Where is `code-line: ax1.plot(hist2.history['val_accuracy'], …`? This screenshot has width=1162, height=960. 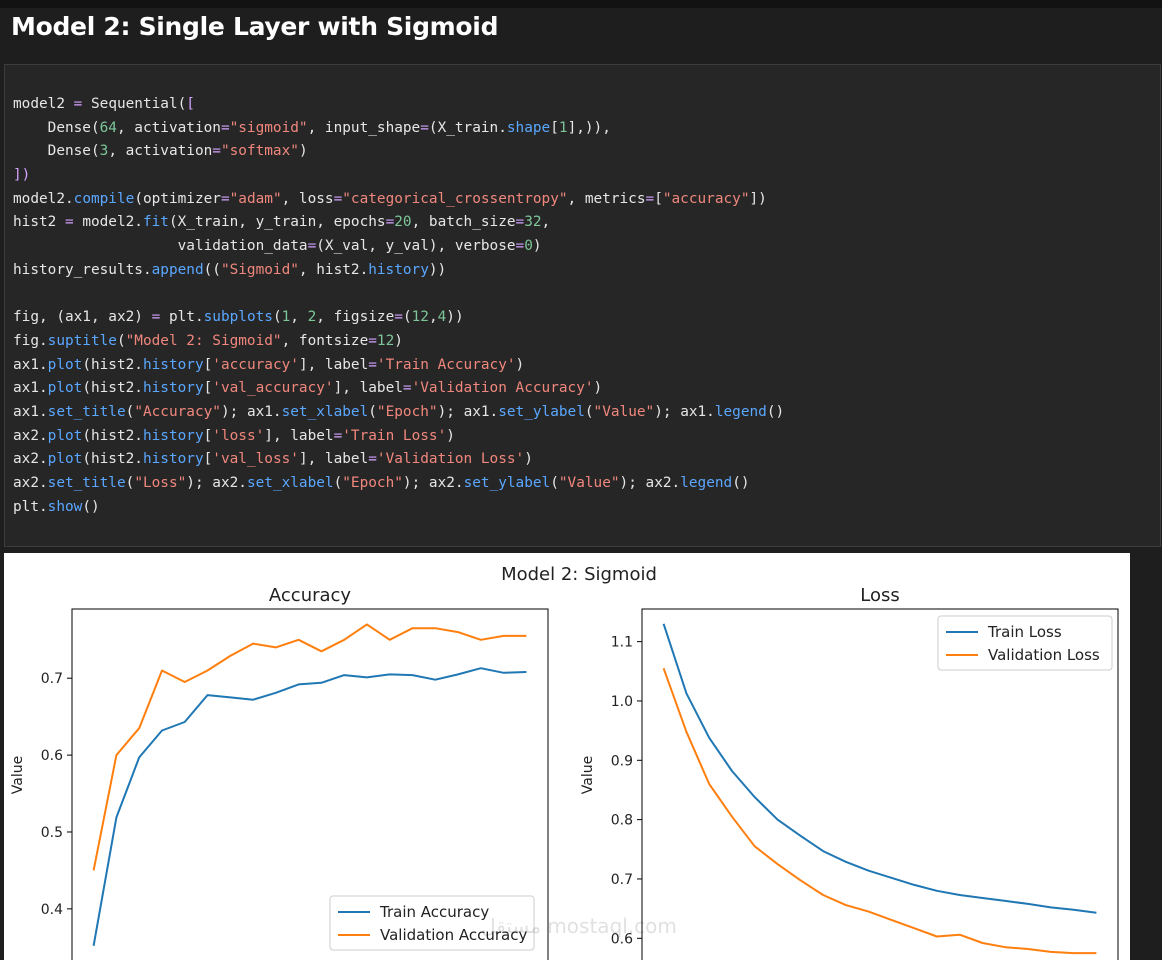 code-line: ax1.plot(hist2.history['val_accuracy'], … is located at coordinates (398, 389).